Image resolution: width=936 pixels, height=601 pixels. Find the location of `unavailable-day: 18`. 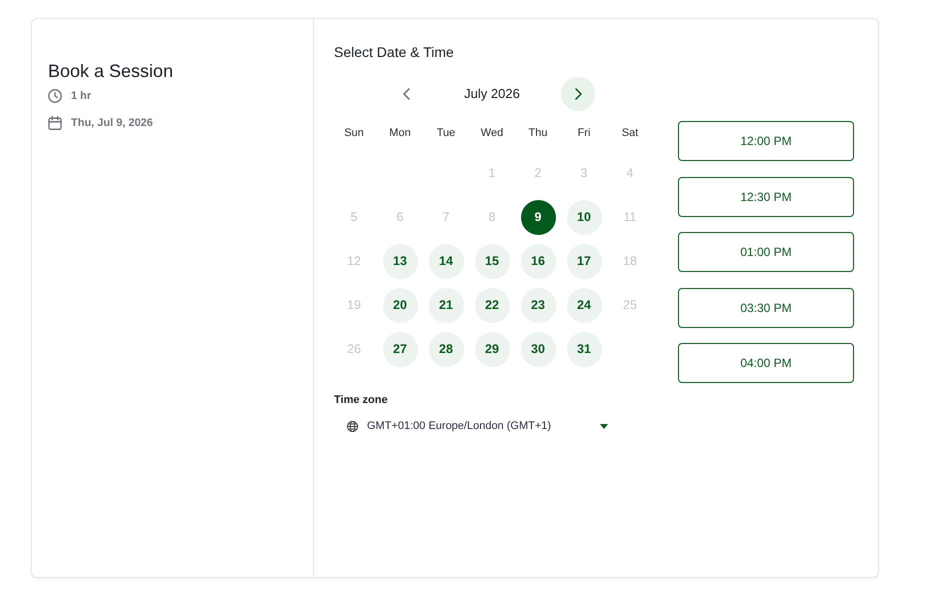

unavailable-day: 18 is located at coordinates (630, 261).